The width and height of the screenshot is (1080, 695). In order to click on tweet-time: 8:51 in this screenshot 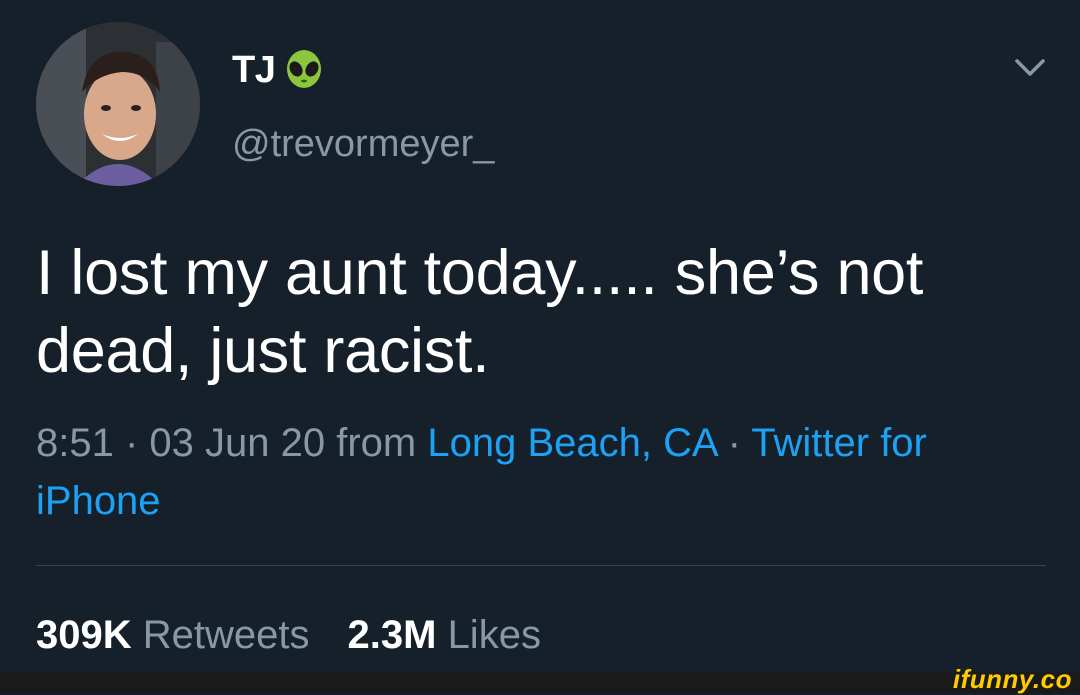, I will do `click(75, 443)`.